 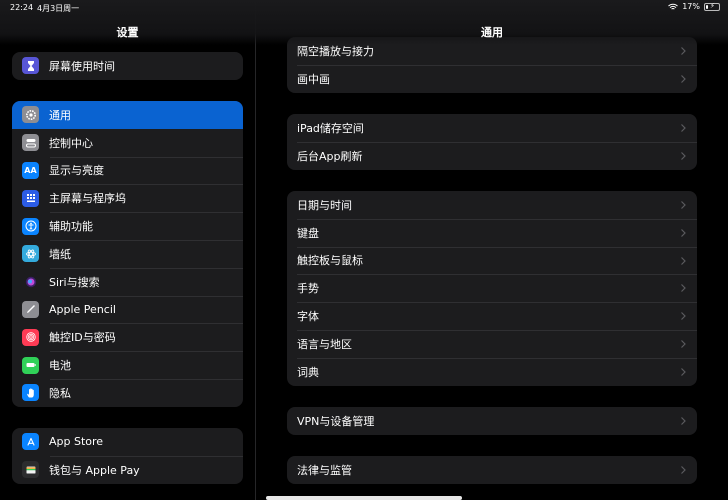 What do you see at coordinates (308, 289) in the screenshot?
I see `detail-item-label: 手势` at bounding box center [308, 289].